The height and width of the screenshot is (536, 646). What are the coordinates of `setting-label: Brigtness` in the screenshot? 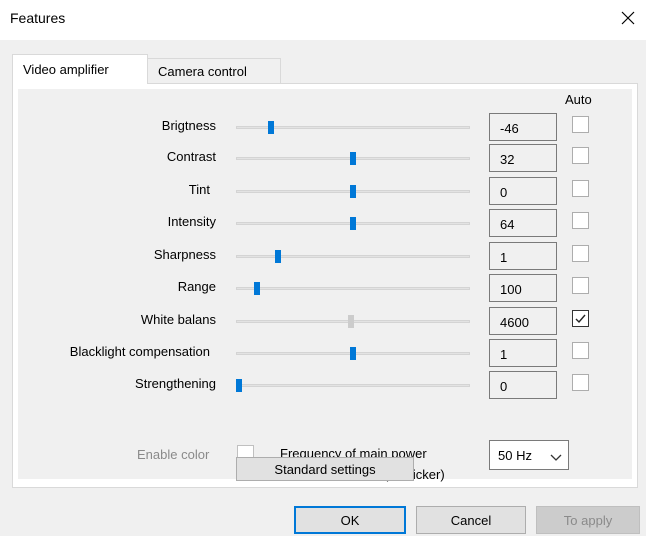 It's located at (188, 125).